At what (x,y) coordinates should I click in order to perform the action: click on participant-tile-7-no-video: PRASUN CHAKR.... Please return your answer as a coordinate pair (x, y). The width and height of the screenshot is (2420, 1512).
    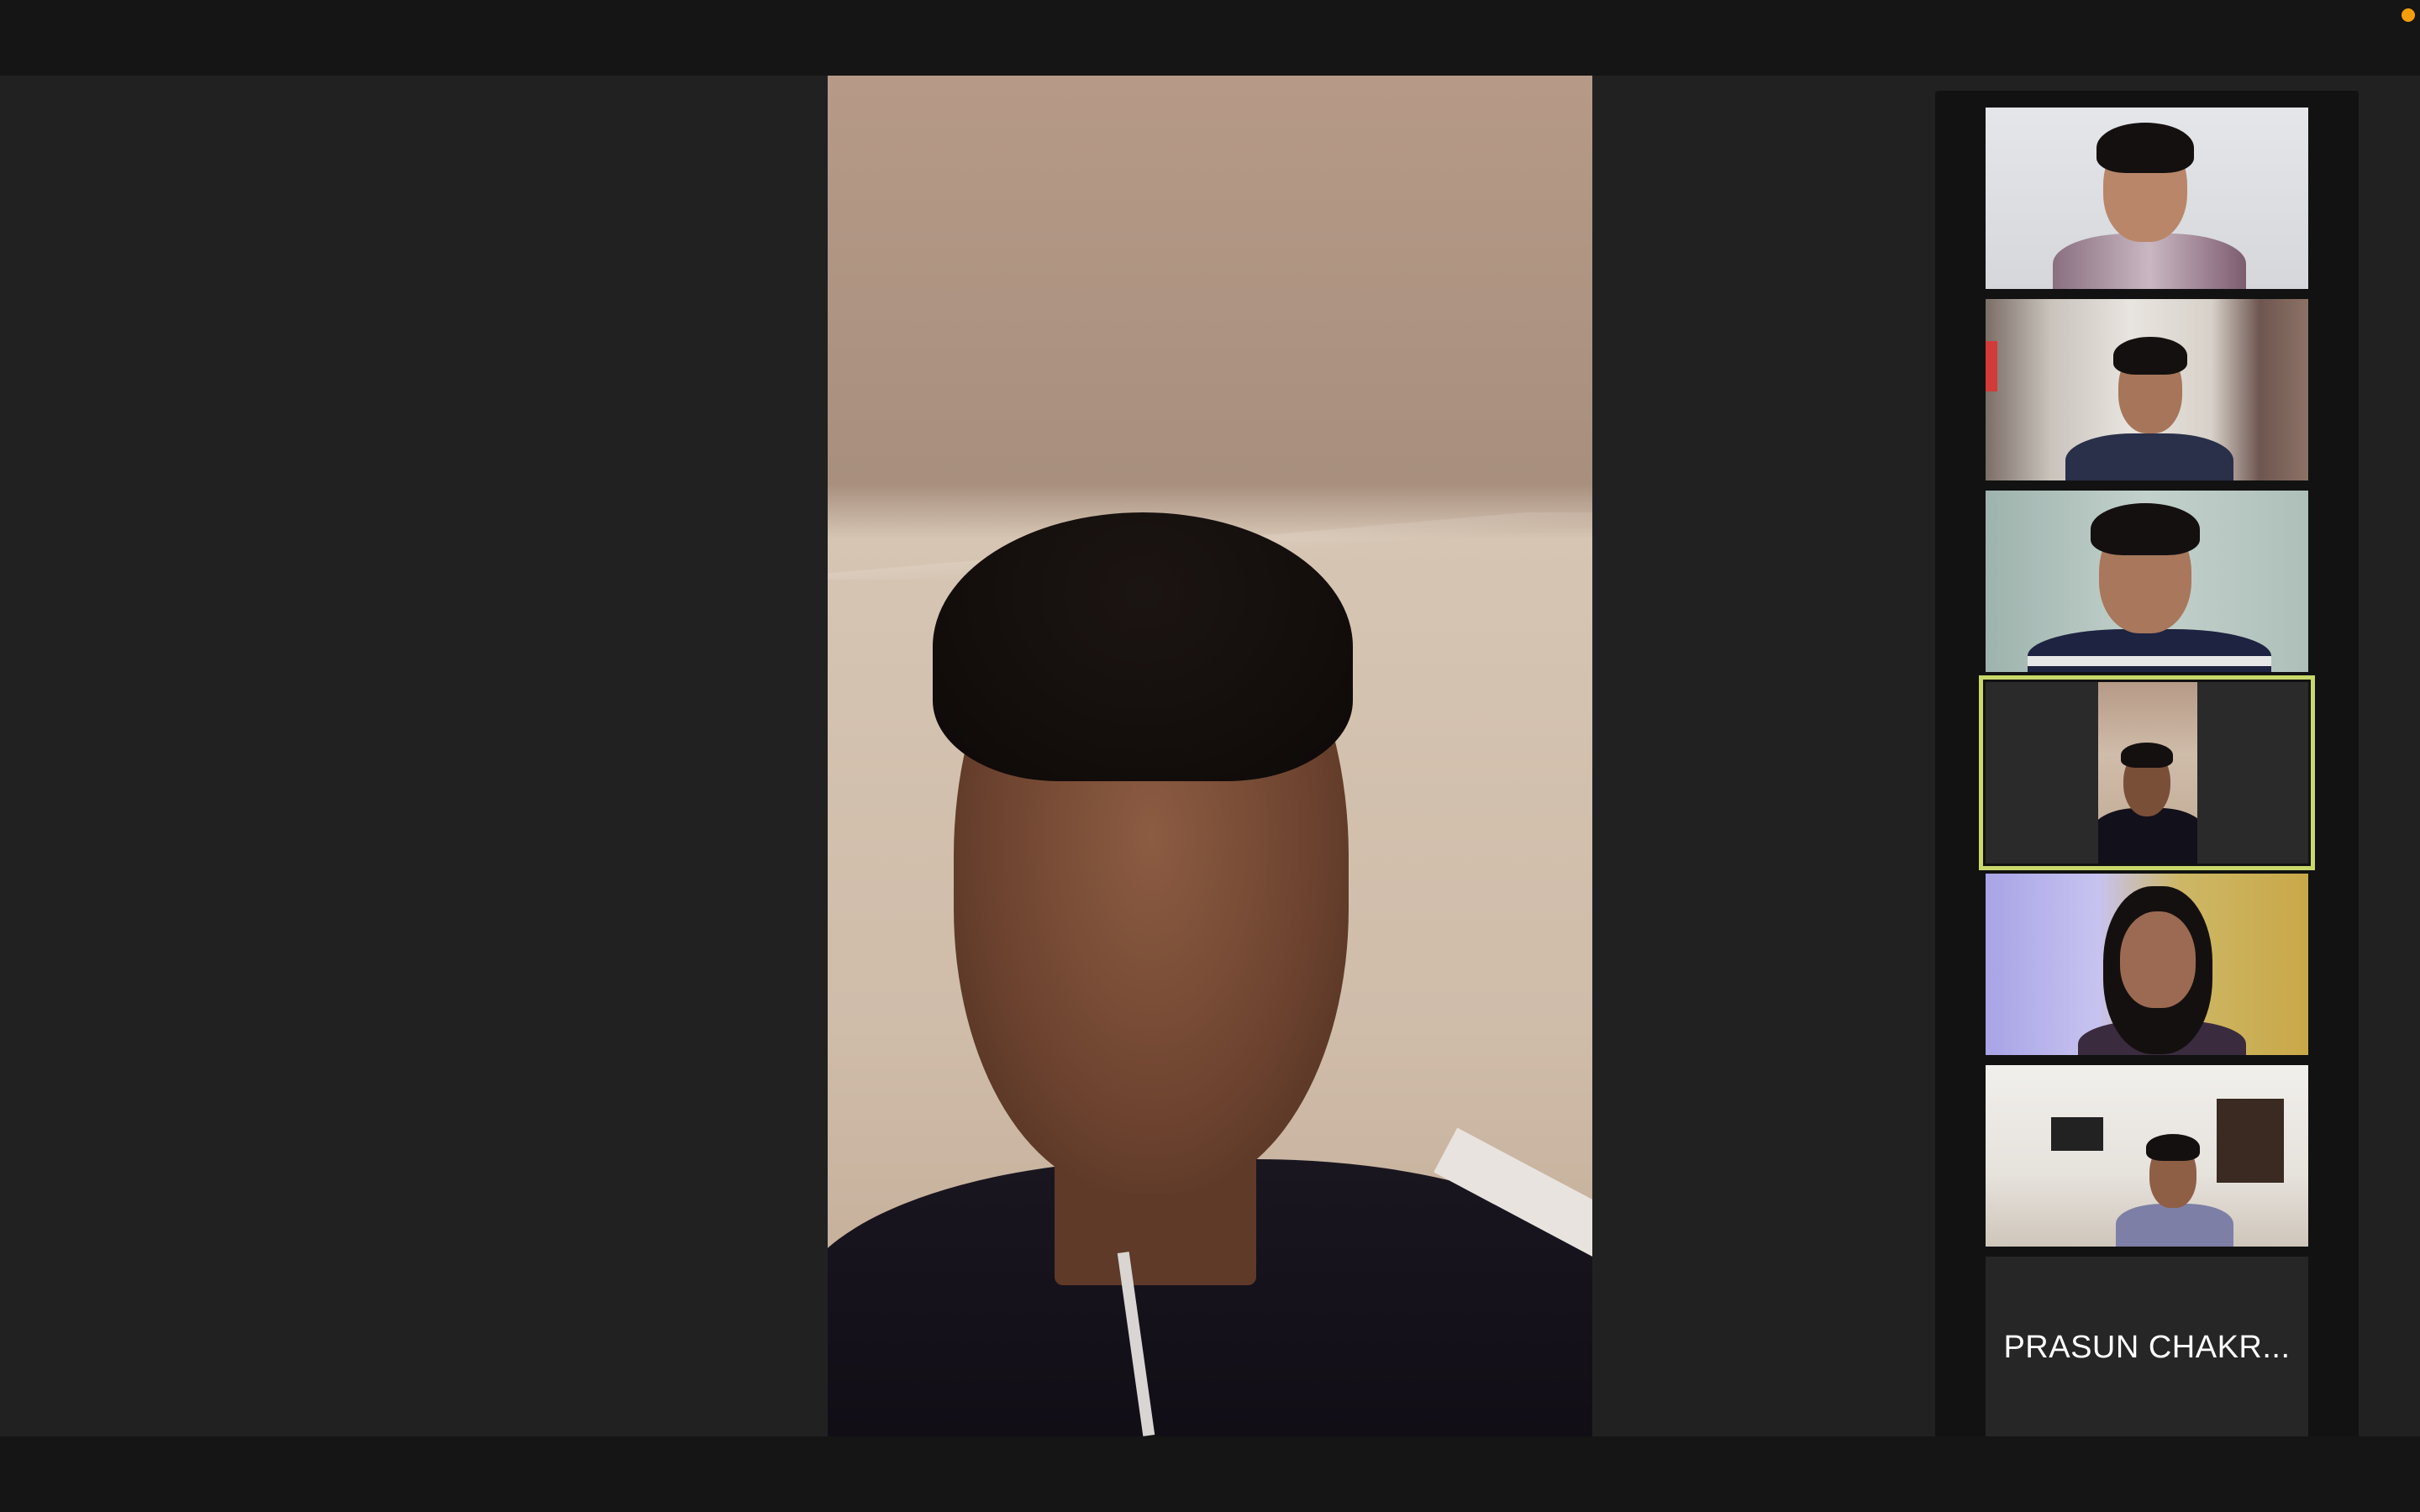
    Looking at the image, I should click on (2147, 1347).